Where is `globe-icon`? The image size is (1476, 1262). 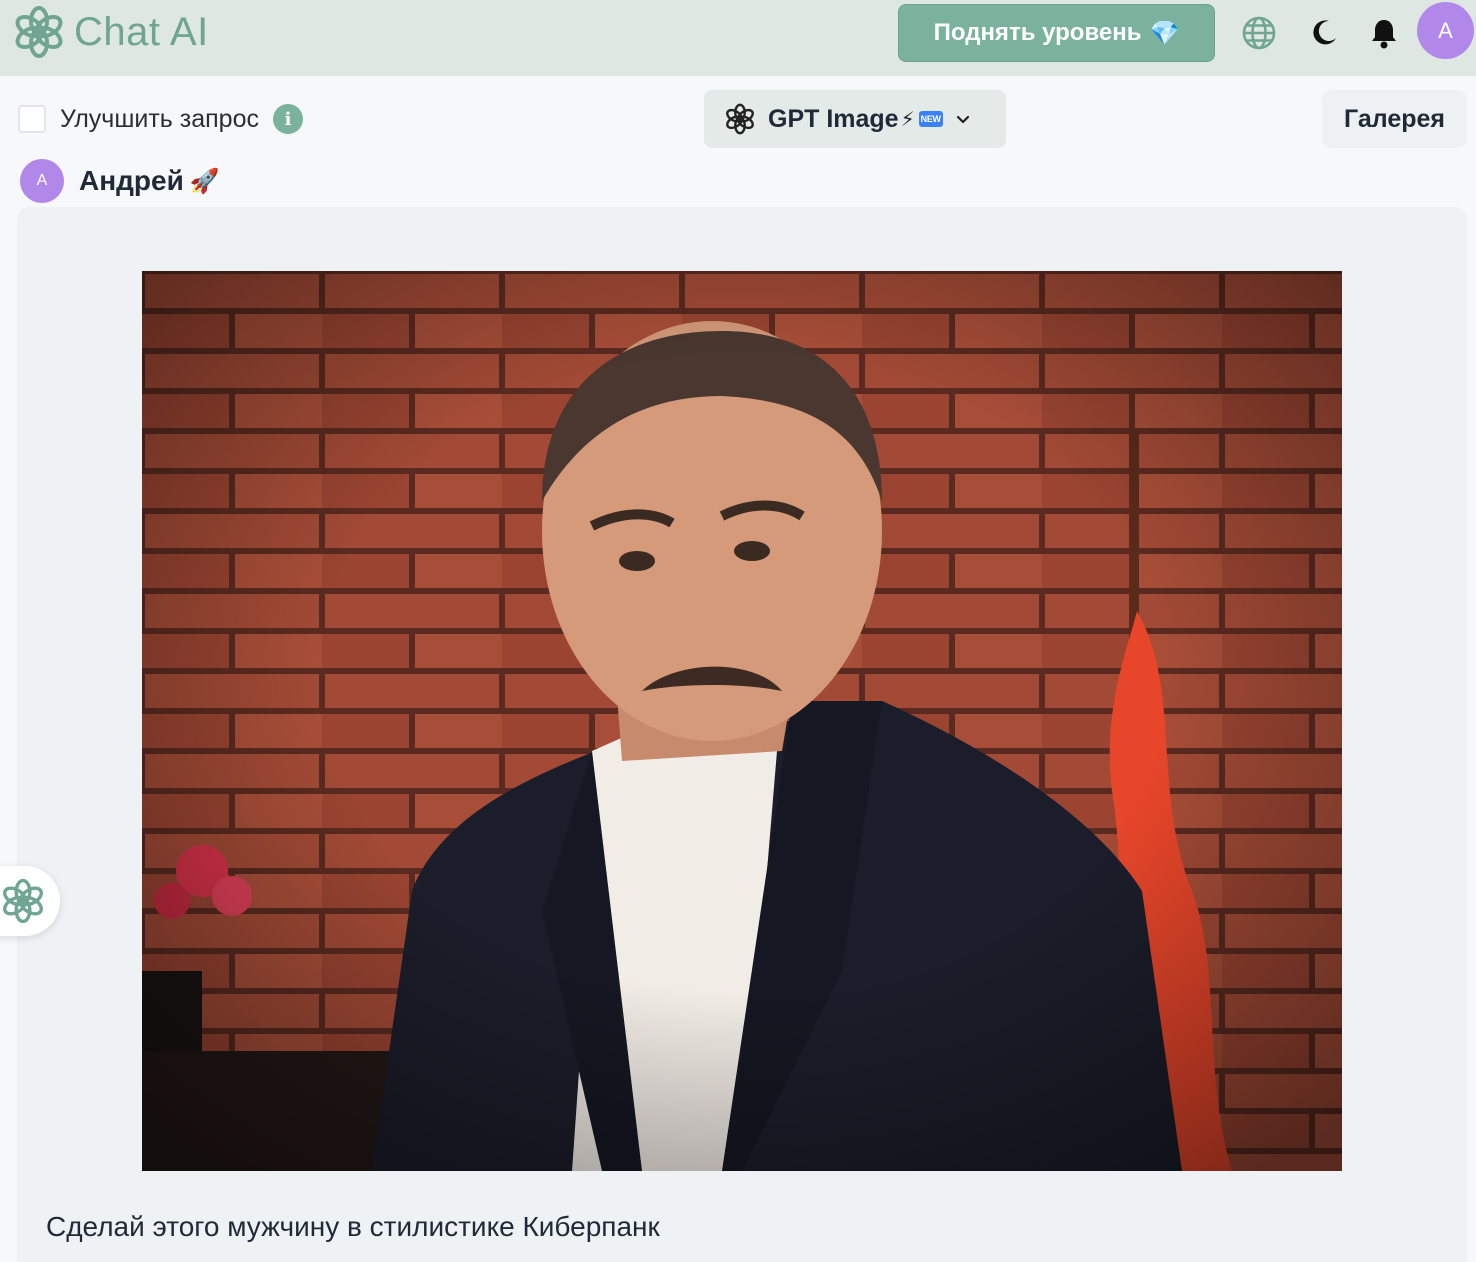
globe-icon is located at coordinates (1259, 33).